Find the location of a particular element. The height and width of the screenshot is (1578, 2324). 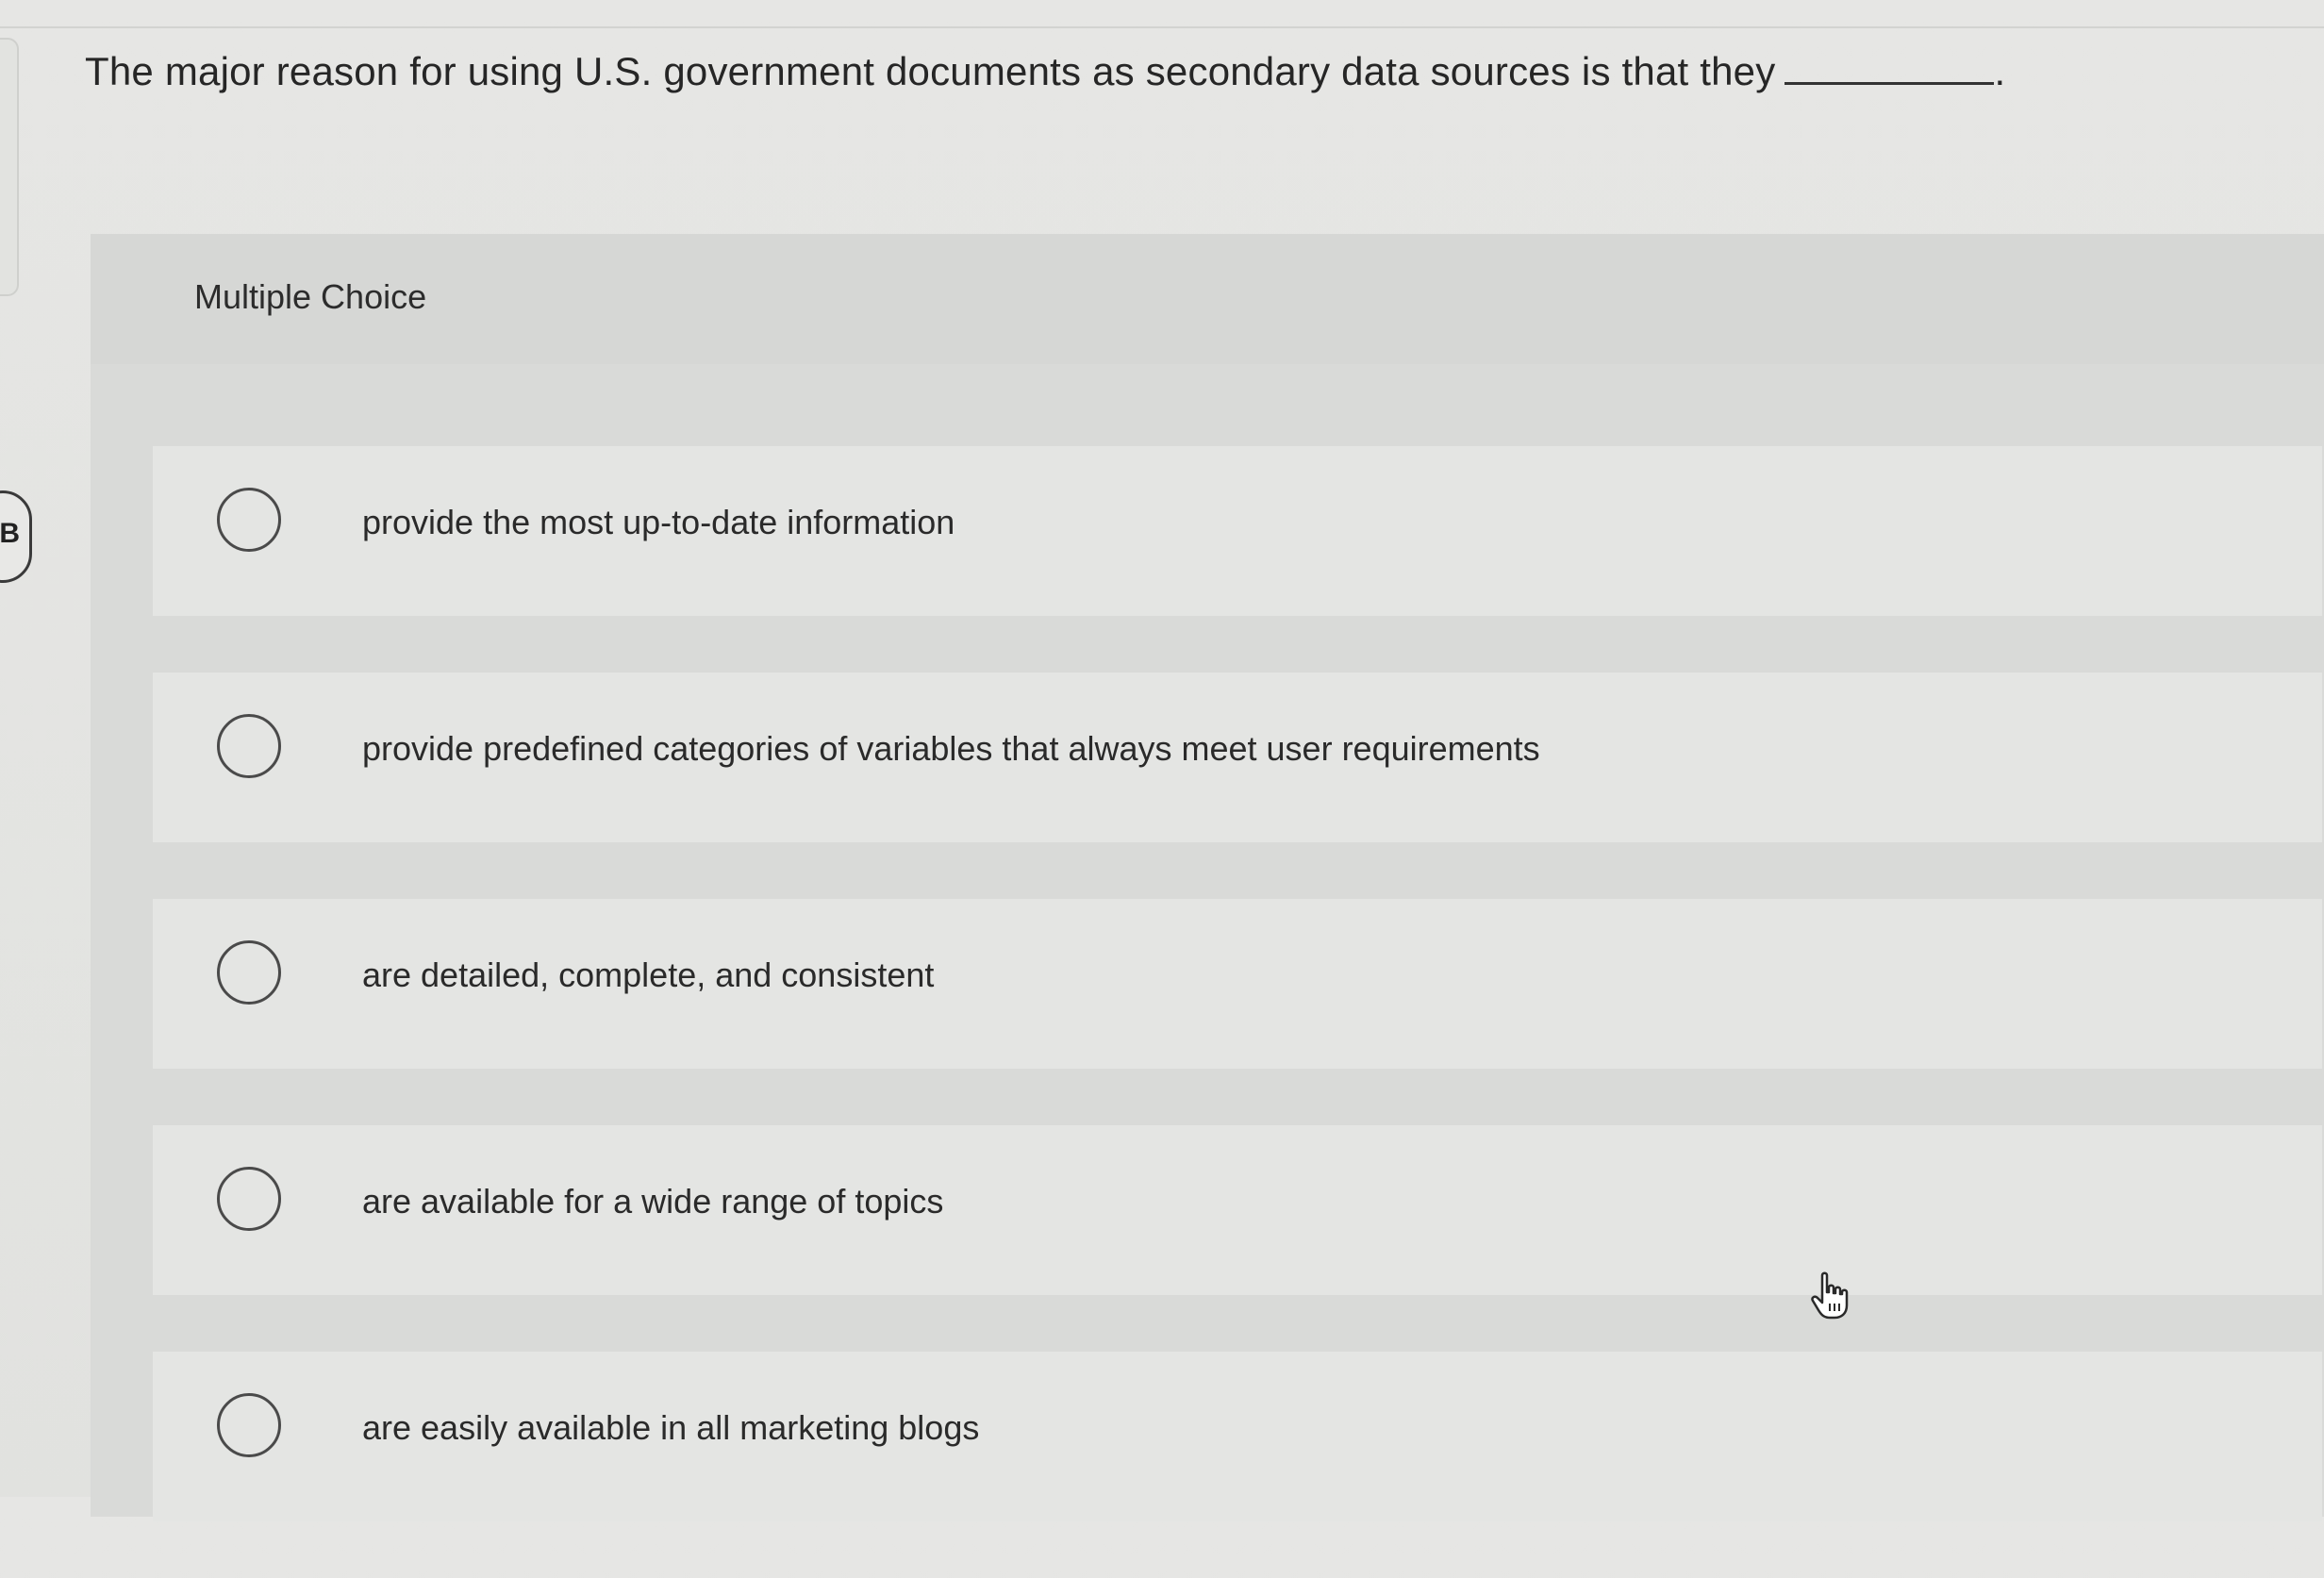

side-panel-tab is located at coordinates (10, 167).